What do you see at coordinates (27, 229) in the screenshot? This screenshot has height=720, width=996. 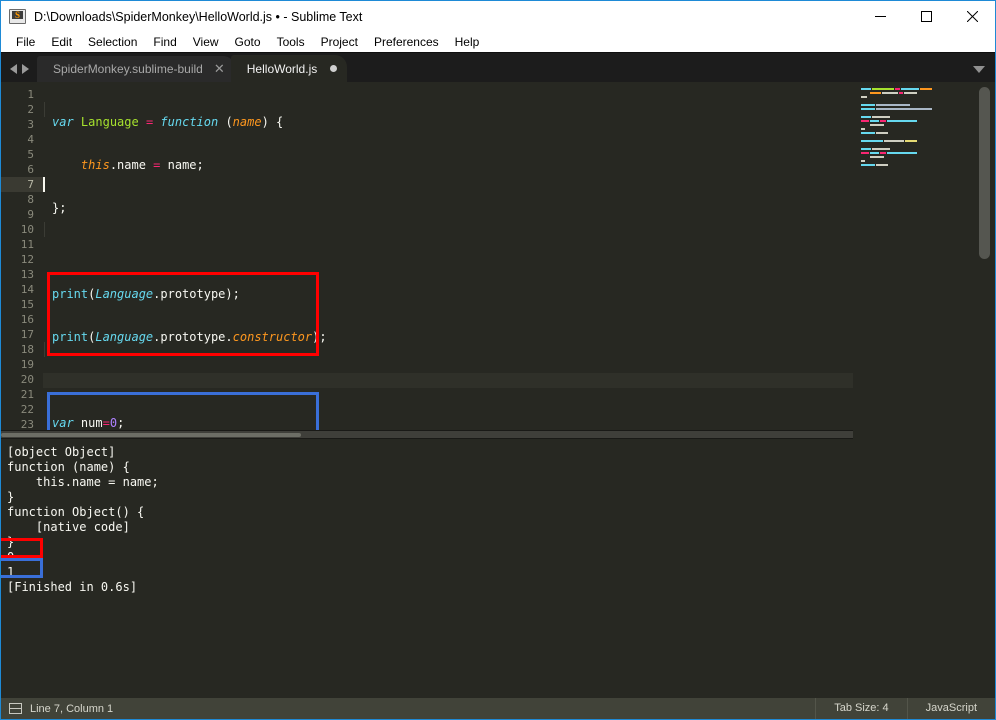 I see `line-number: 10` at bounding box center [27, 229].